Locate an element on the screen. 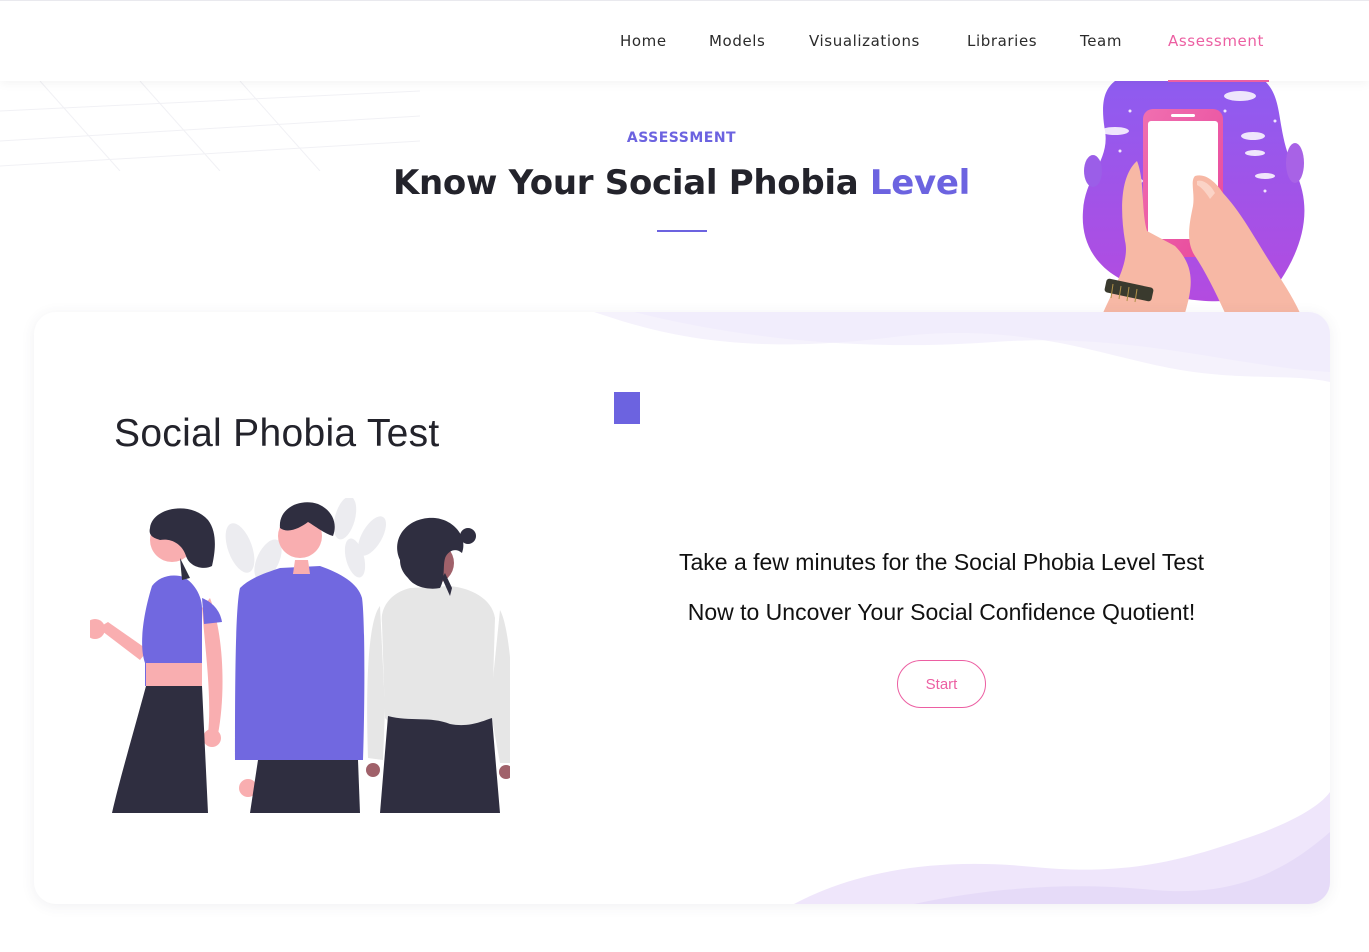 The height and width of the screenshot is (952, 1369). phone-hands-illustration is located at coordinates (1193, 197).